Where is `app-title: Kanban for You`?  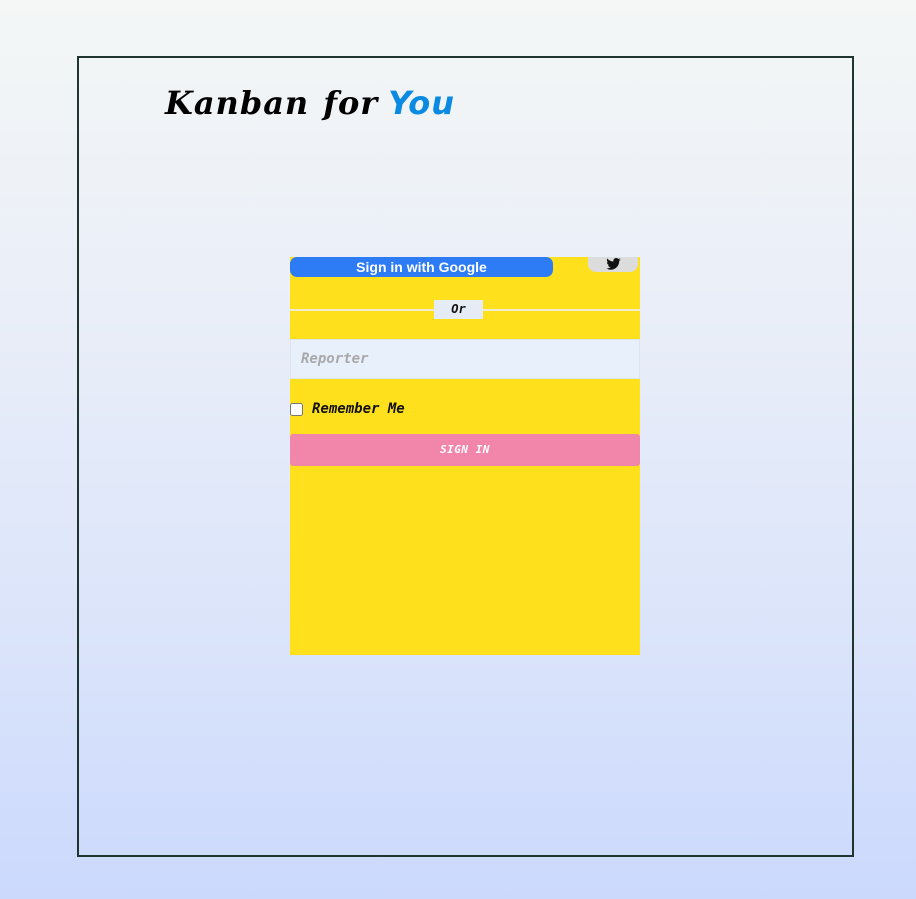
app-title: Kanban for You is located at coordinates (310, 103).